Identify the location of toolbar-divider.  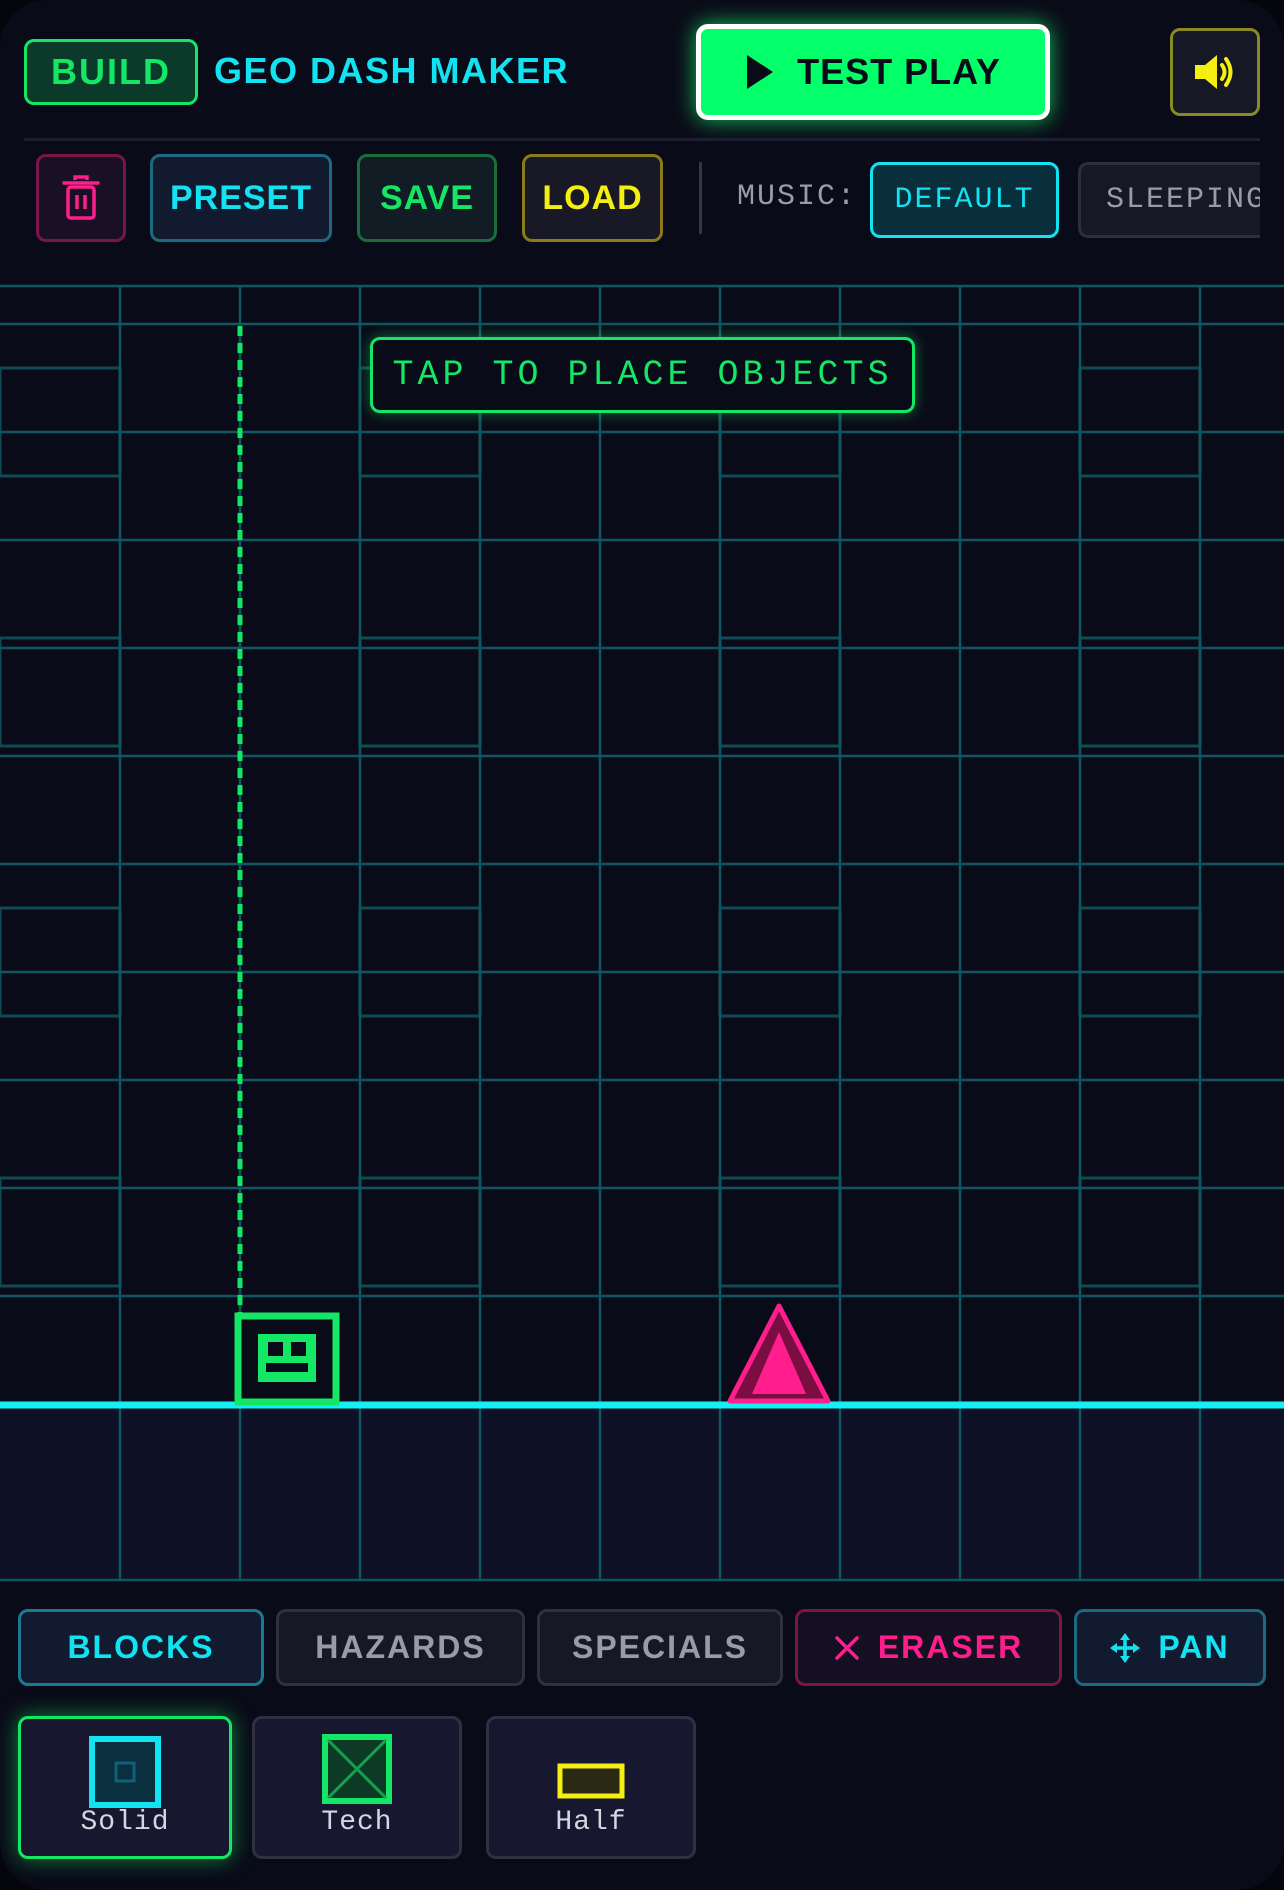
(700, 198).